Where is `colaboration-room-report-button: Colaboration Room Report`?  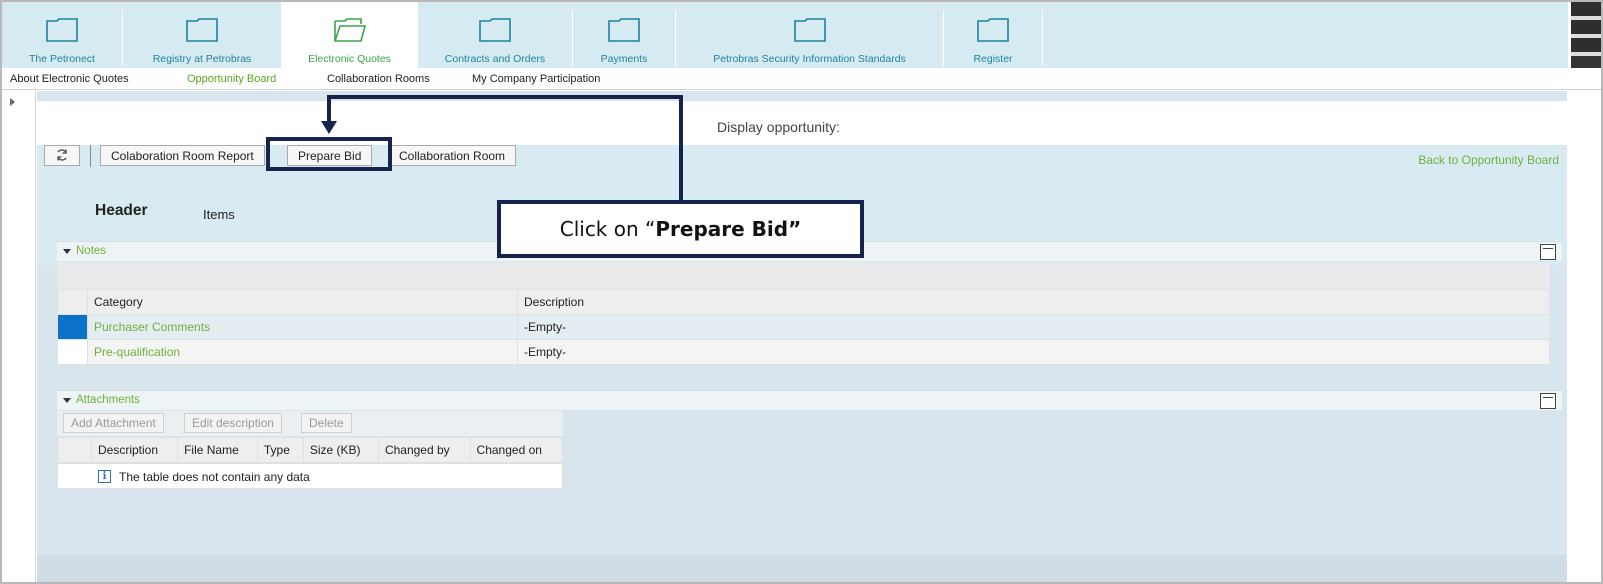 colaboration-room-report-button: Colaboration Room Report is located at coordinates (182, 155).